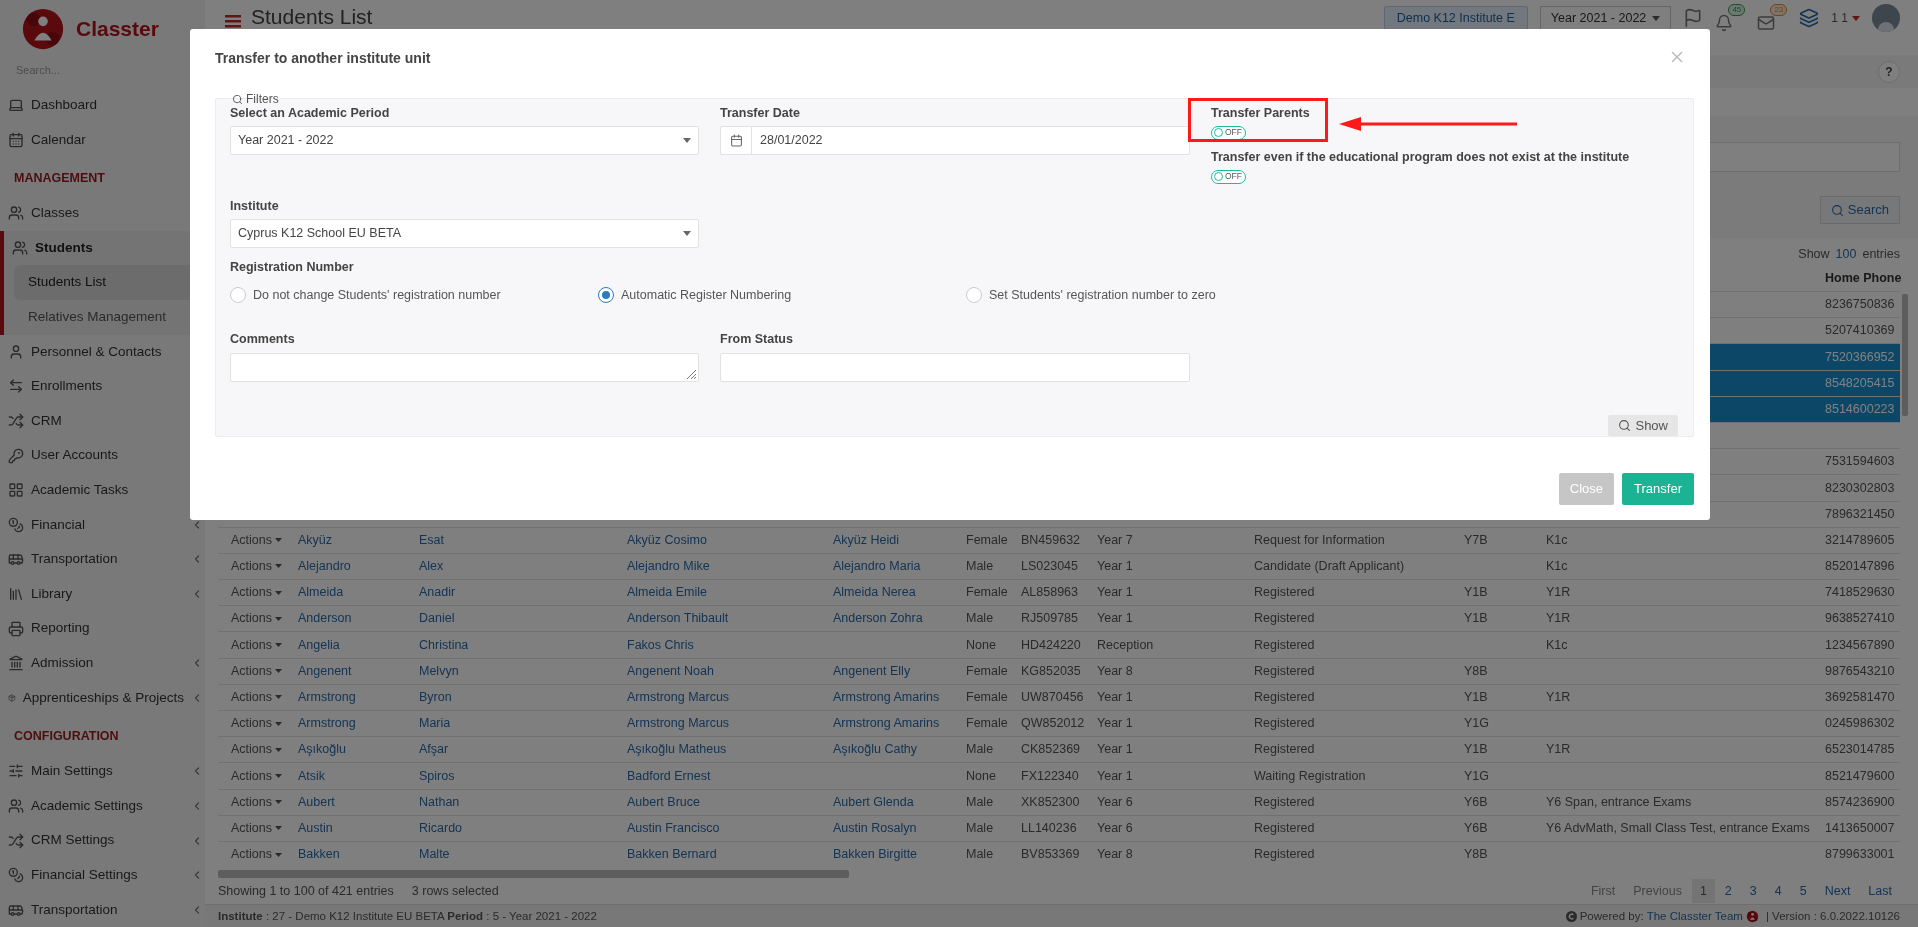 The image size is (1918, 927). What do you see at coordinates (414, 295) in the screenshot?
I see `radio-option: Do not change Students' registration number` at bounding box center [414, 295].